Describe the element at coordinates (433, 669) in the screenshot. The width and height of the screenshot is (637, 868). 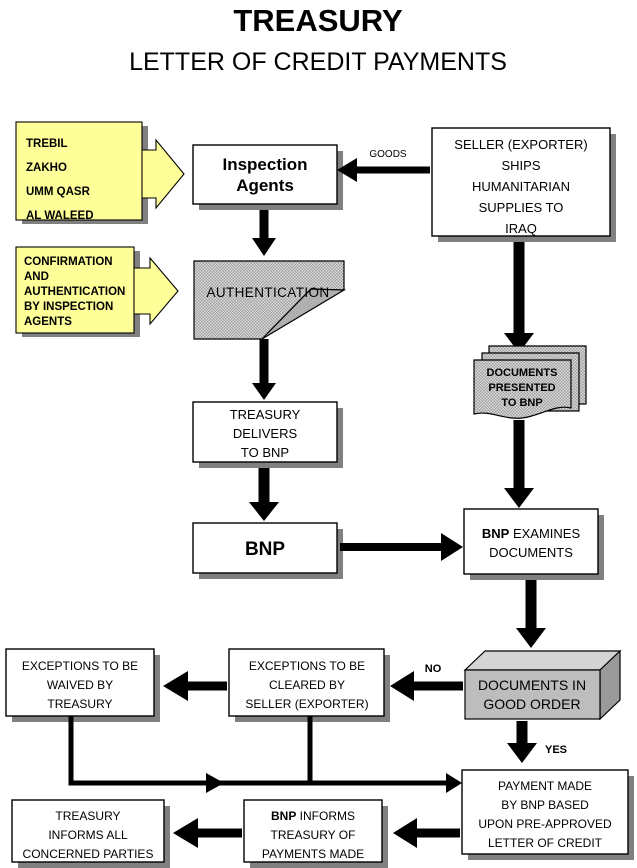
I see `edge-label-no: NO` at that location.